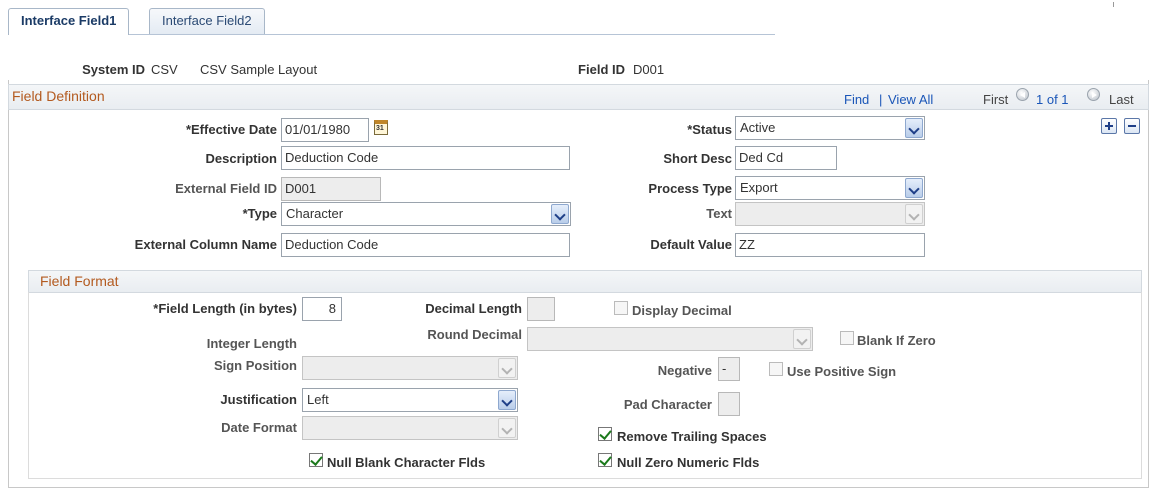 The width and height of the screenshot is (1151, 494). Describe the element at coordinates (325, 130) in the screenshot. I see `effective-date-input: 01/01/1980` at that location.